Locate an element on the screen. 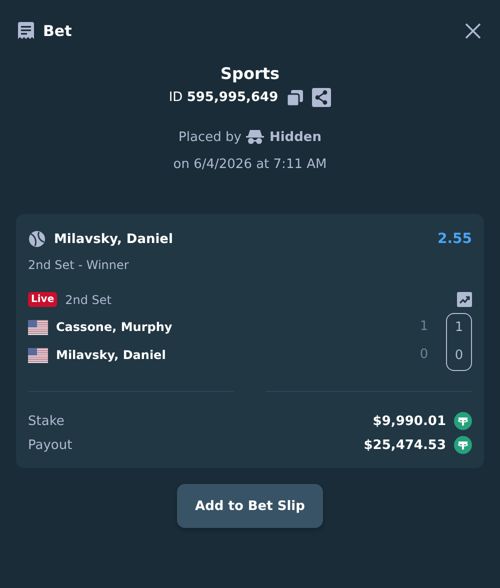 This screenshot has width=500, height=588. bet-id: ID 595,995,649 is located at coordinates (223, 97).